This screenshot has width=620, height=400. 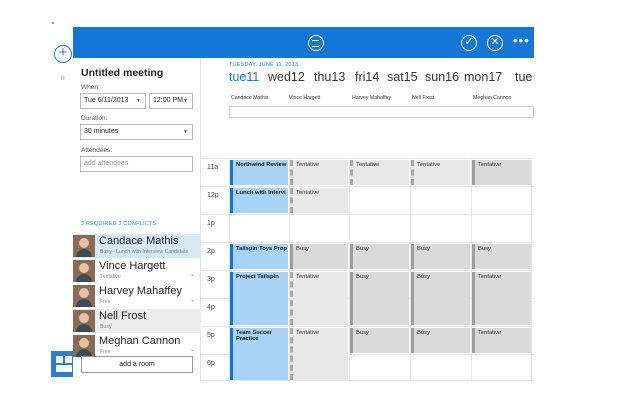 What do you see at coordinates (136, 164) in the screenshot?
I see `attendees-input: add attendees` at bounding box center [136, 164].